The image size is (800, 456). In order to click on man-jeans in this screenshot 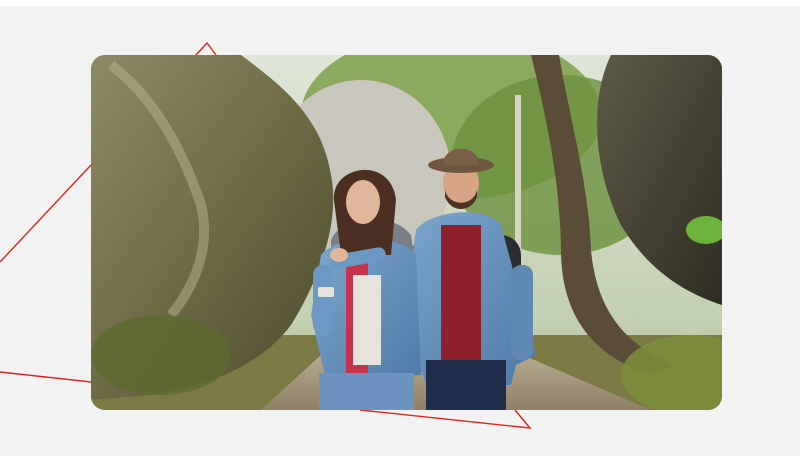, I will do `click(466, 385)`.